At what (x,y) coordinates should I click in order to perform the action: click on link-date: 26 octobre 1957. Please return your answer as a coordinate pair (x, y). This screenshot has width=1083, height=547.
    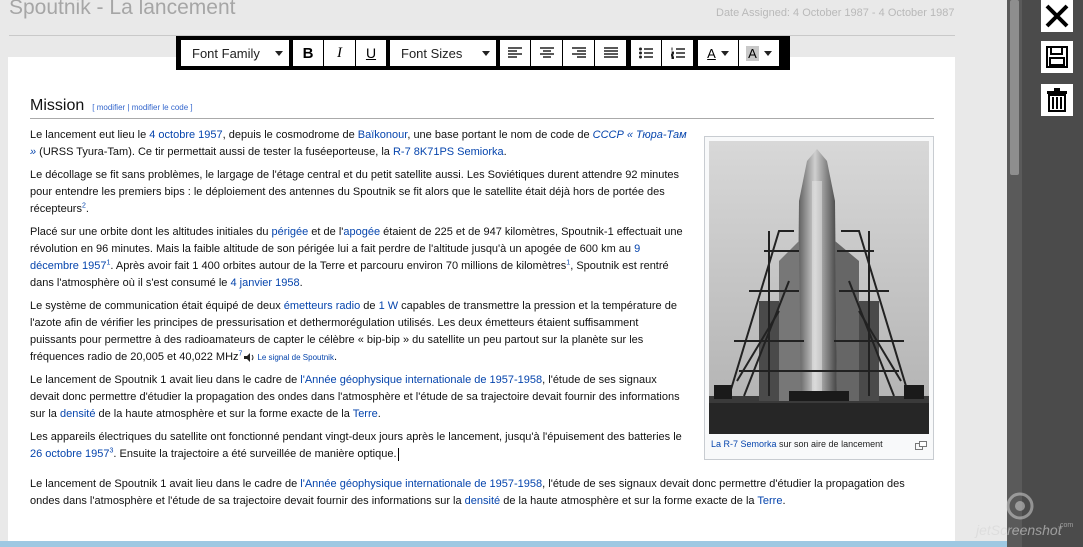
    Looking at the image, I should click on (70, 454).